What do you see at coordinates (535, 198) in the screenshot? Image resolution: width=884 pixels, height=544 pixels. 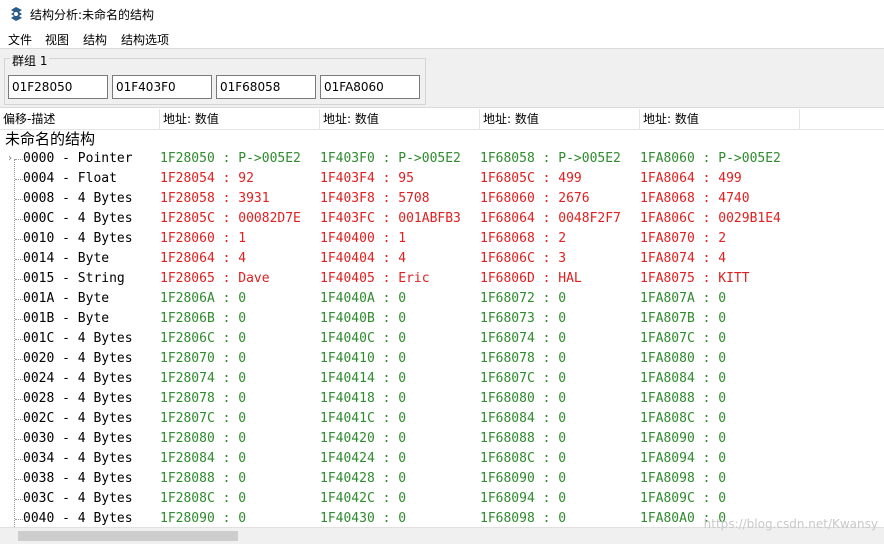 I see `row-value-cell: 1F68060 : 2676` at bounding box center [535, 198].